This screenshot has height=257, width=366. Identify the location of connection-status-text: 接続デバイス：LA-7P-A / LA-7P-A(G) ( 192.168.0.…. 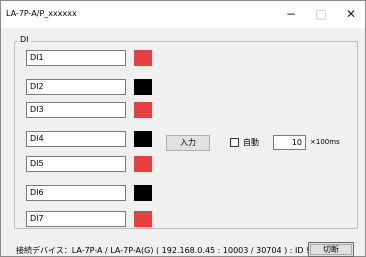
(163, 250).